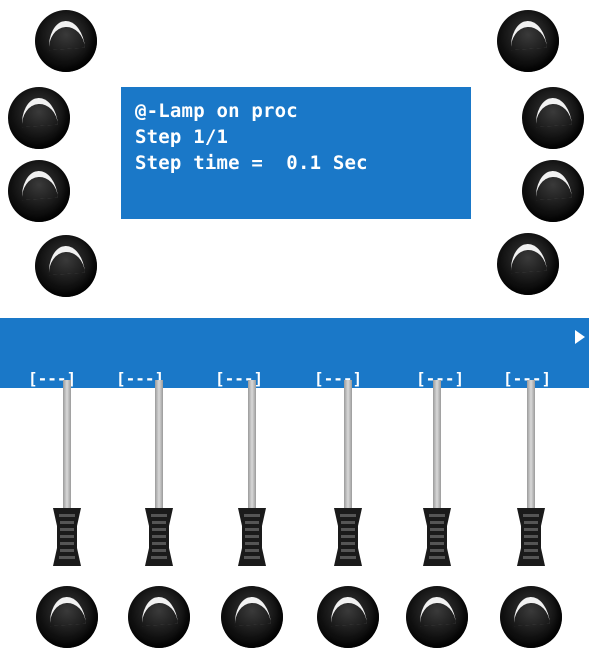 The image size is (589, 650). Describe the element at coordinates (216, 111) in the screenshot. I see `lcd-line-1: @-Lamp on proc` at that location.